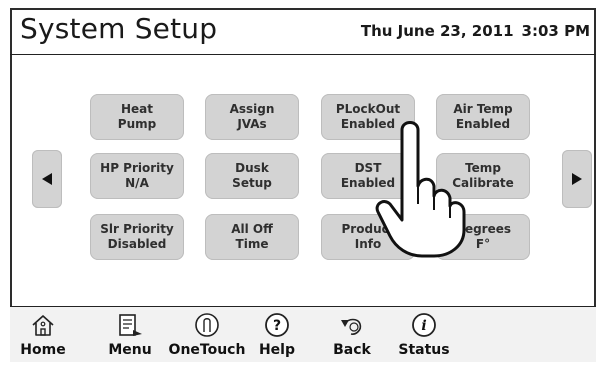 The image size is (608, 369). I want to click on svg-text: i, so click(423, 326).